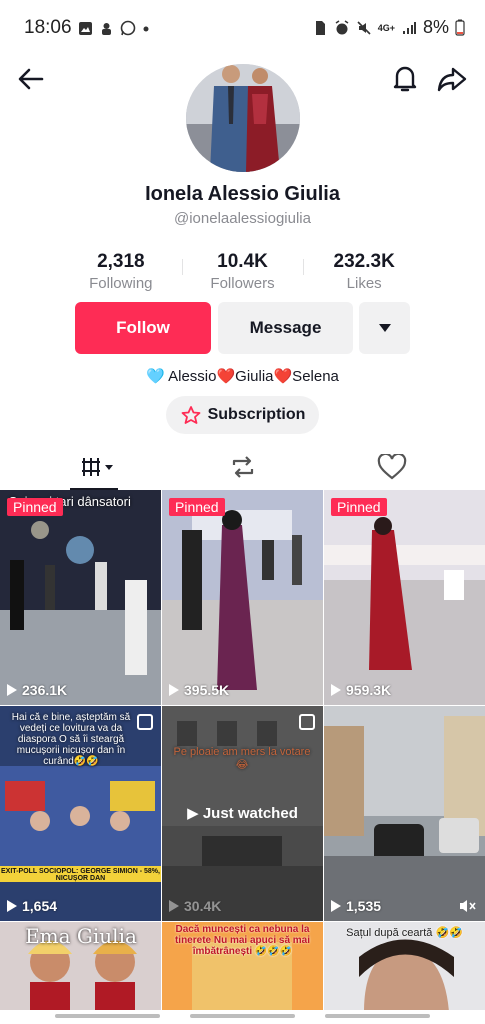 The height and width of the screenshot is (1024, 485). Describe the element at coordinates (320, 27) in the screenshot. I see `sim-icon` at that location.